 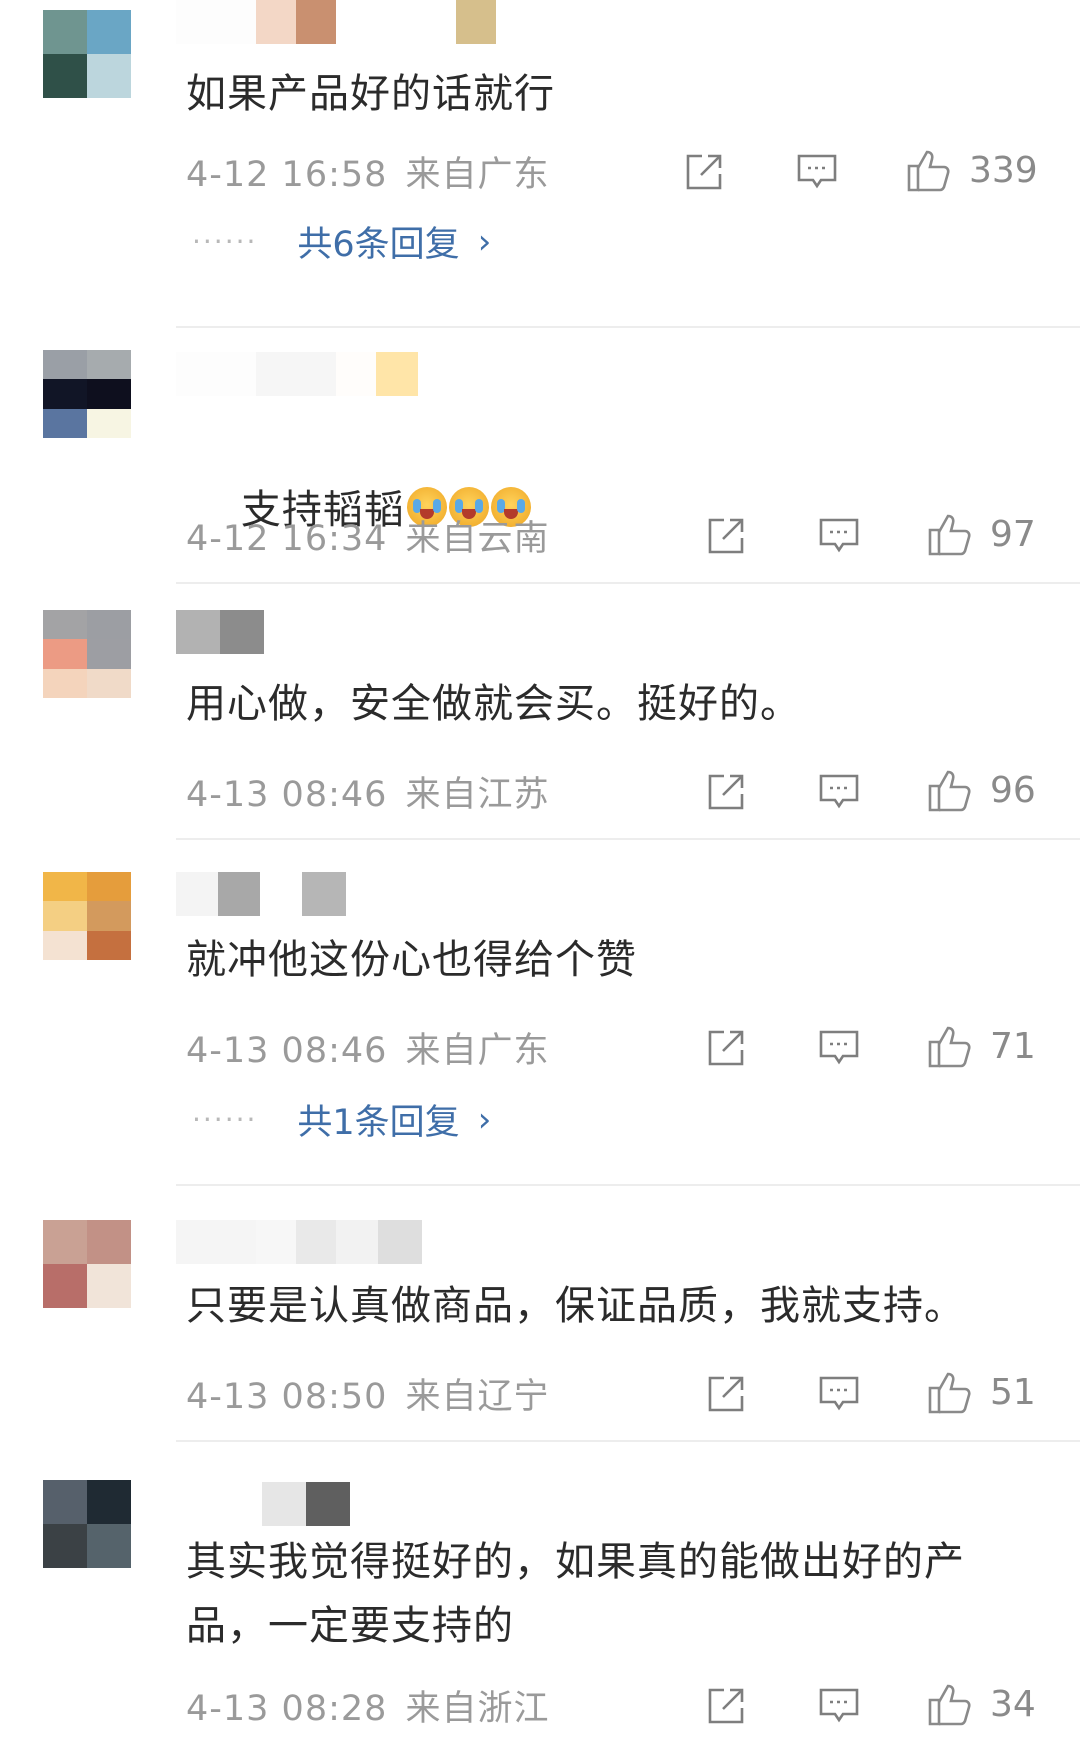 I want to click on comment-meta: 4-13 08:46 来自广东, so click(x=367, y=1047).